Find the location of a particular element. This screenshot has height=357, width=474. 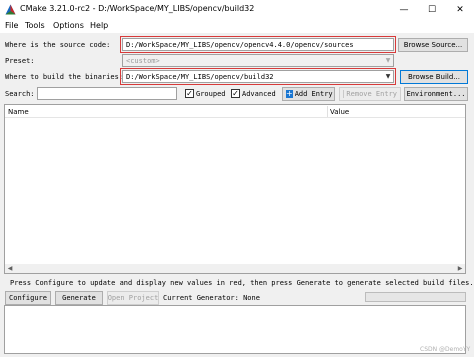

preset-select: <custom> is located at coordinates (258, 60).